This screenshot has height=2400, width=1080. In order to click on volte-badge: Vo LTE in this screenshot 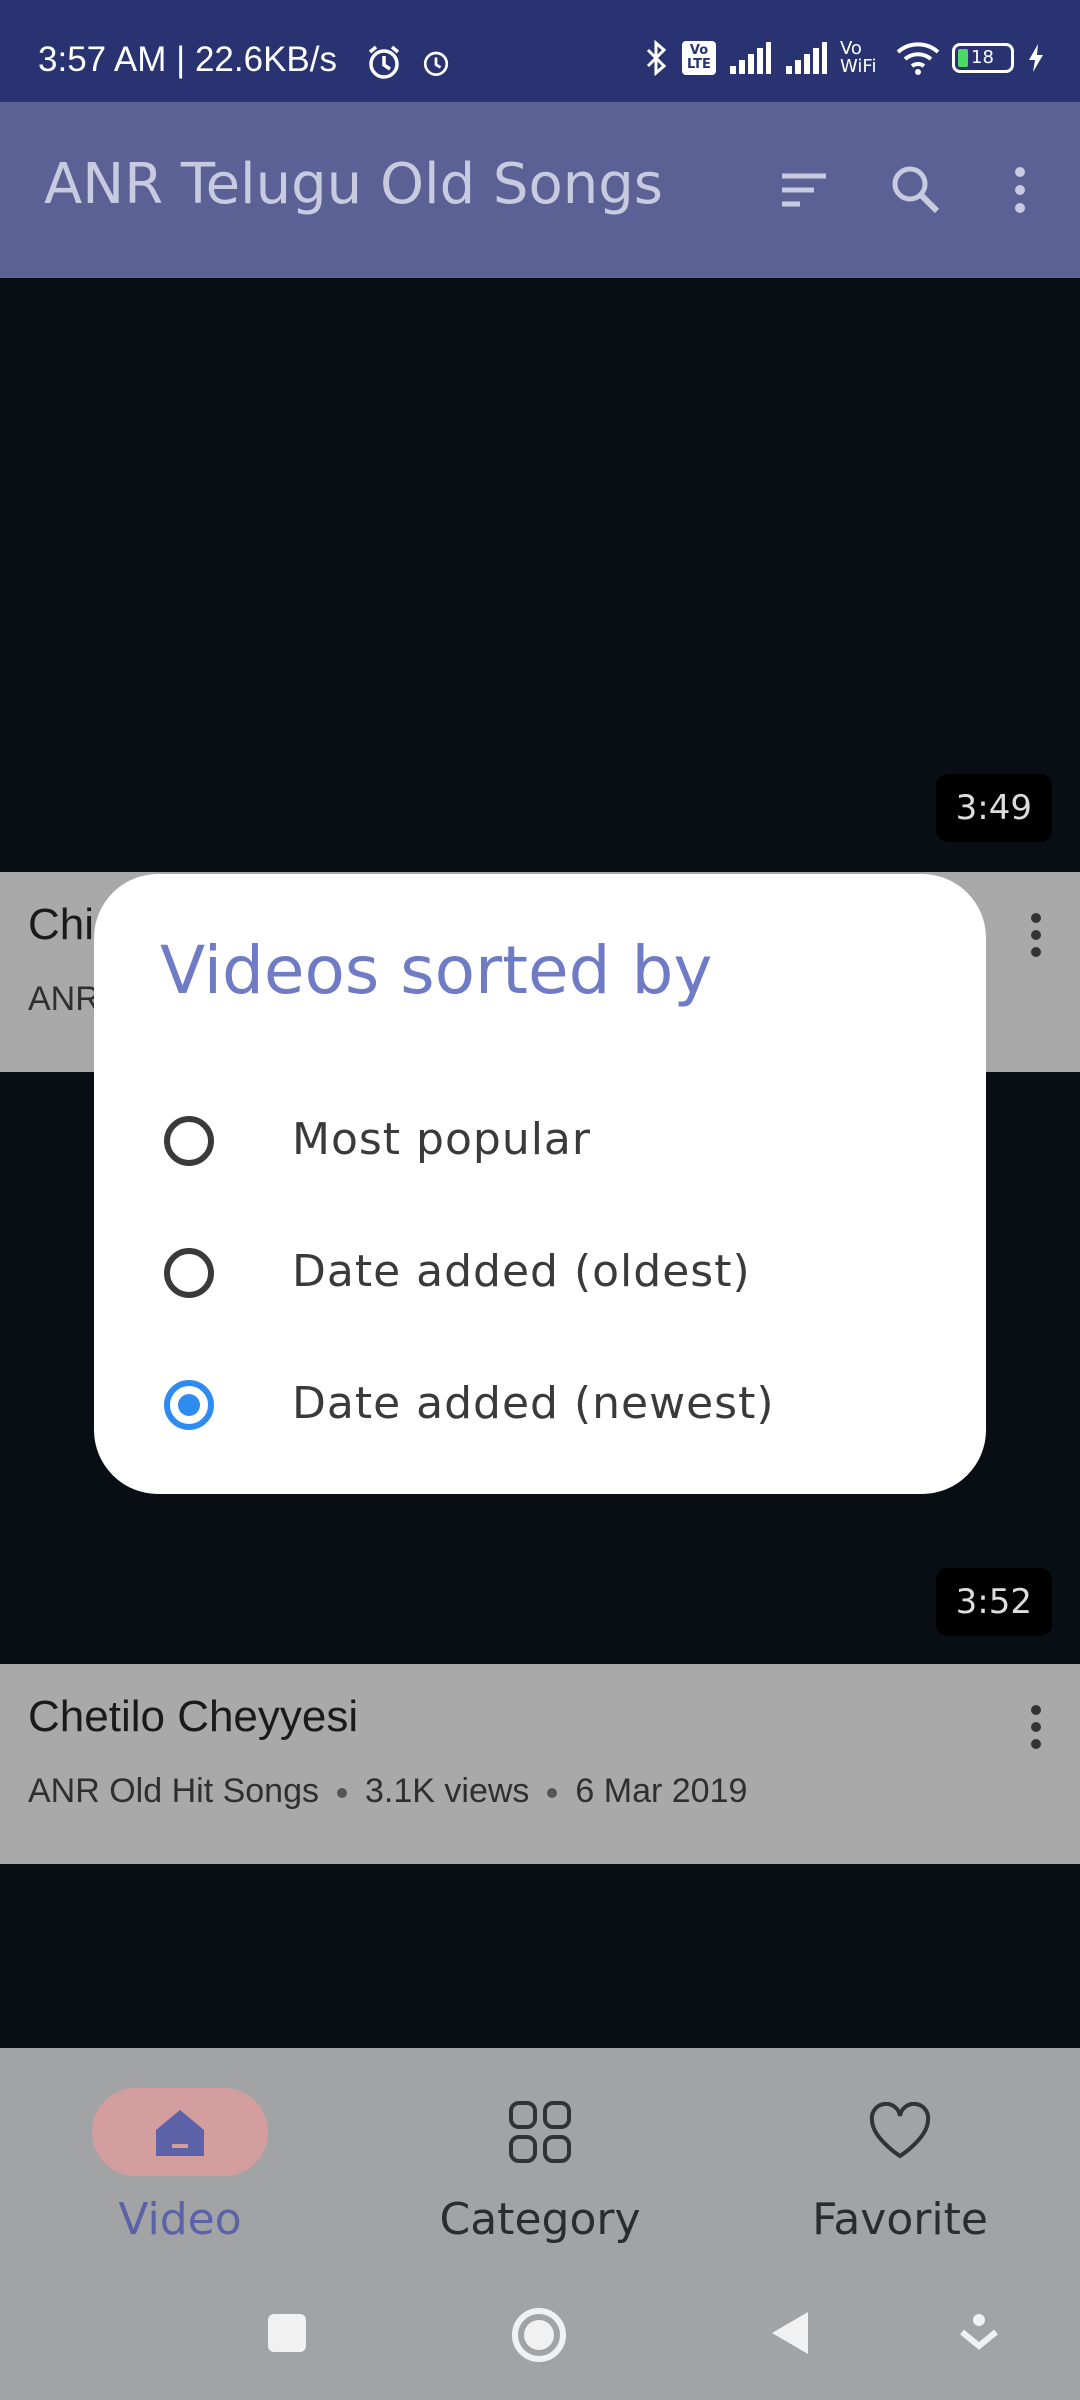, I will do `click(699, 58)`.